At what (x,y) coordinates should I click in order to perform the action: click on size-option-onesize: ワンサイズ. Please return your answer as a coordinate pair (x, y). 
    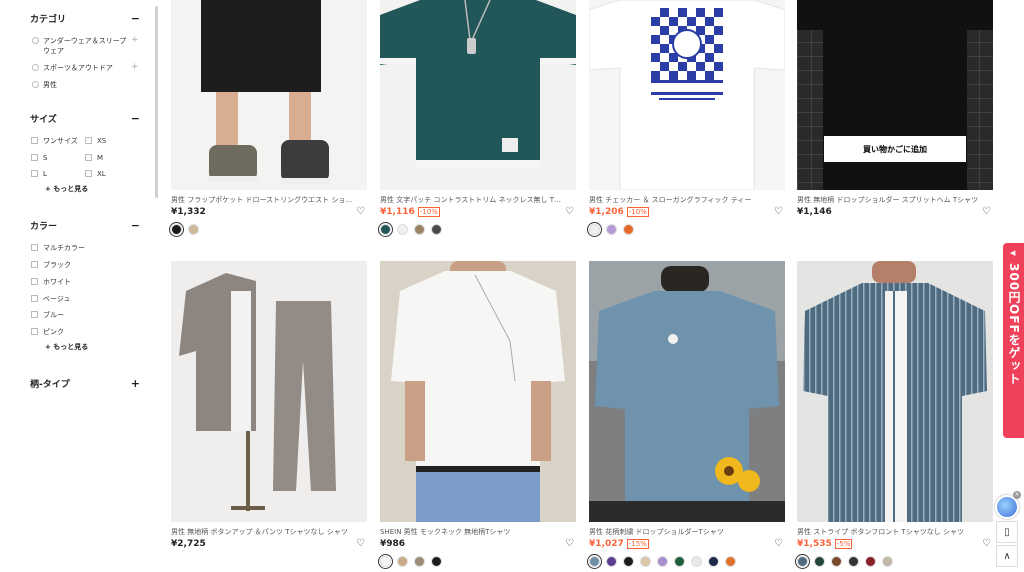
    Looking at the image, I should click on (54, 141).